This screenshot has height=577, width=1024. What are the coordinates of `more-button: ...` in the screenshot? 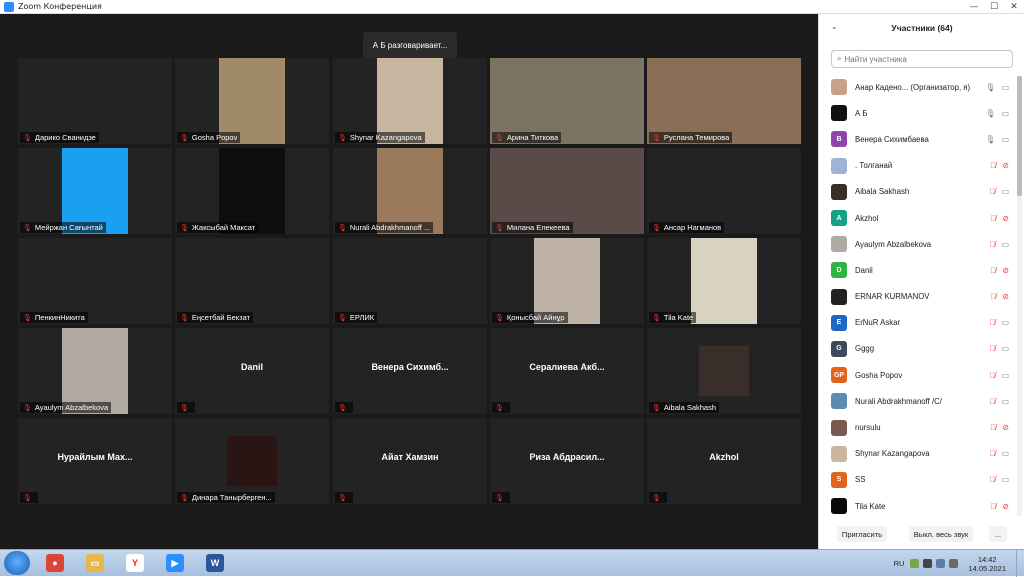 It's located at (998, 534).